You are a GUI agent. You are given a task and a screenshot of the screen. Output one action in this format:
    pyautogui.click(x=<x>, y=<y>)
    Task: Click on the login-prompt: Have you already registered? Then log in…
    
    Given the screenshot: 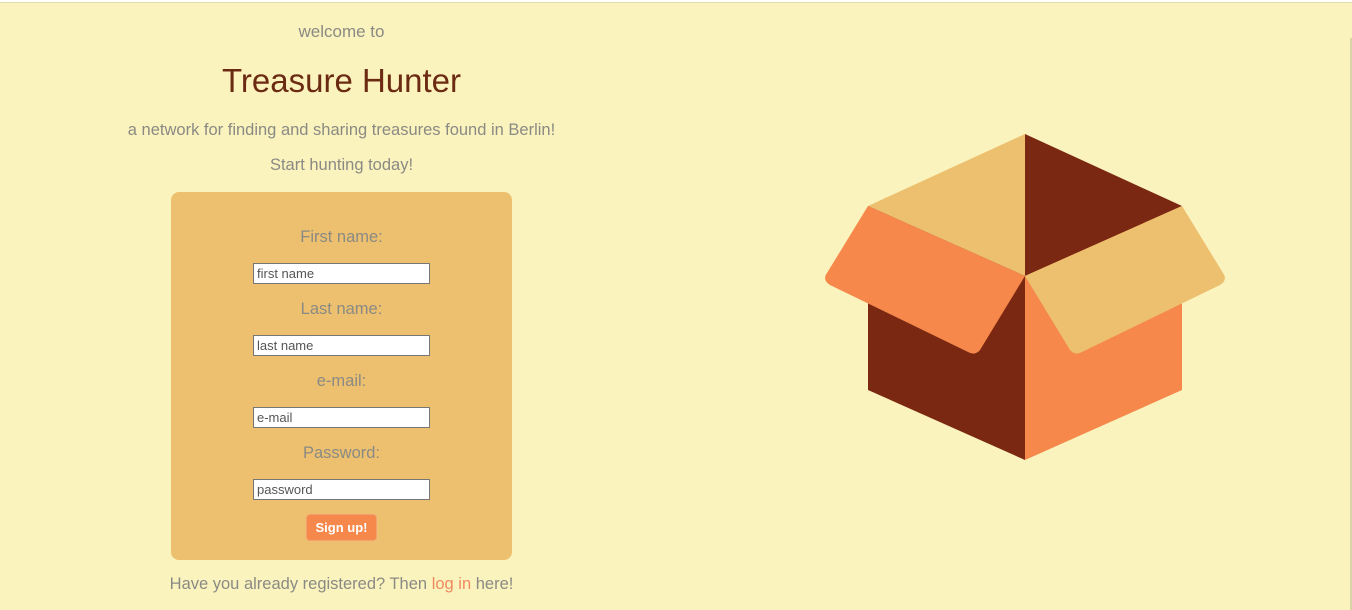 What is the action you would take?
    pyautogui.click(x=341, y=584)
    